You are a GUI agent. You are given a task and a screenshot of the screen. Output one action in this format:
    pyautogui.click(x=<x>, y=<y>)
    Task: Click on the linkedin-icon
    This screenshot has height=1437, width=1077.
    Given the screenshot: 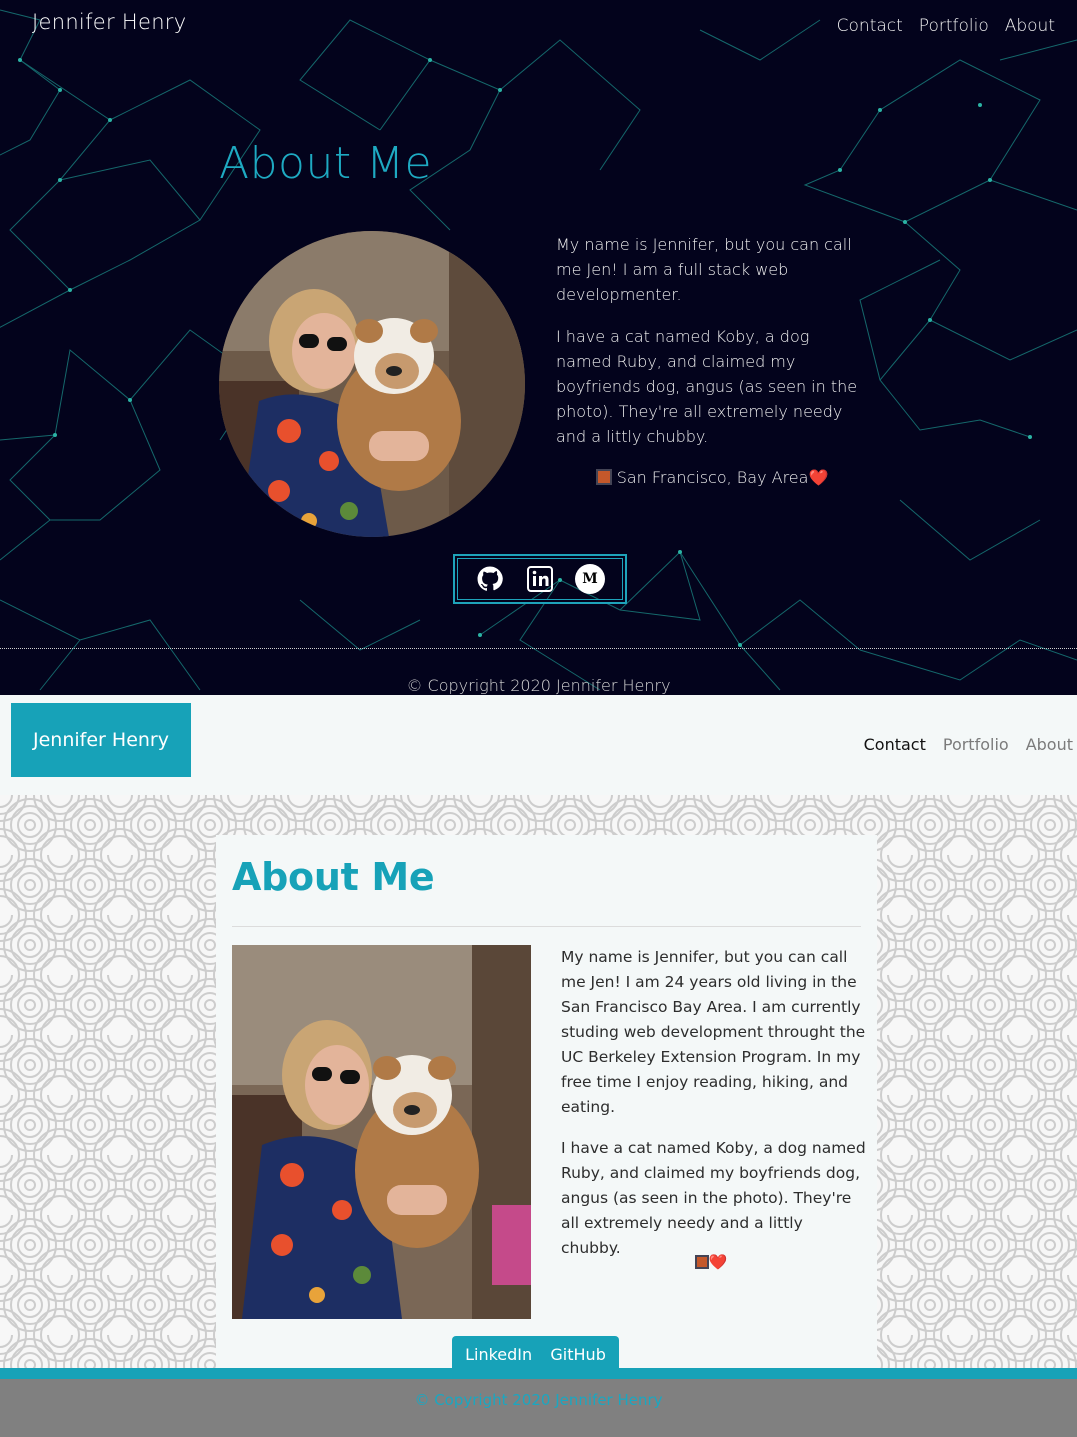 What is the action you would take?
    pyautogui.click(x=540, y=579)
    